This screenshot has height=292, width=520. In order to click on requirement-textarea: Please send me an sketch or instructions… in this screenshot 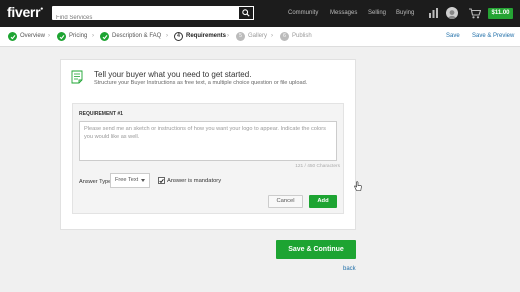, I will do `click(208, 141)`.